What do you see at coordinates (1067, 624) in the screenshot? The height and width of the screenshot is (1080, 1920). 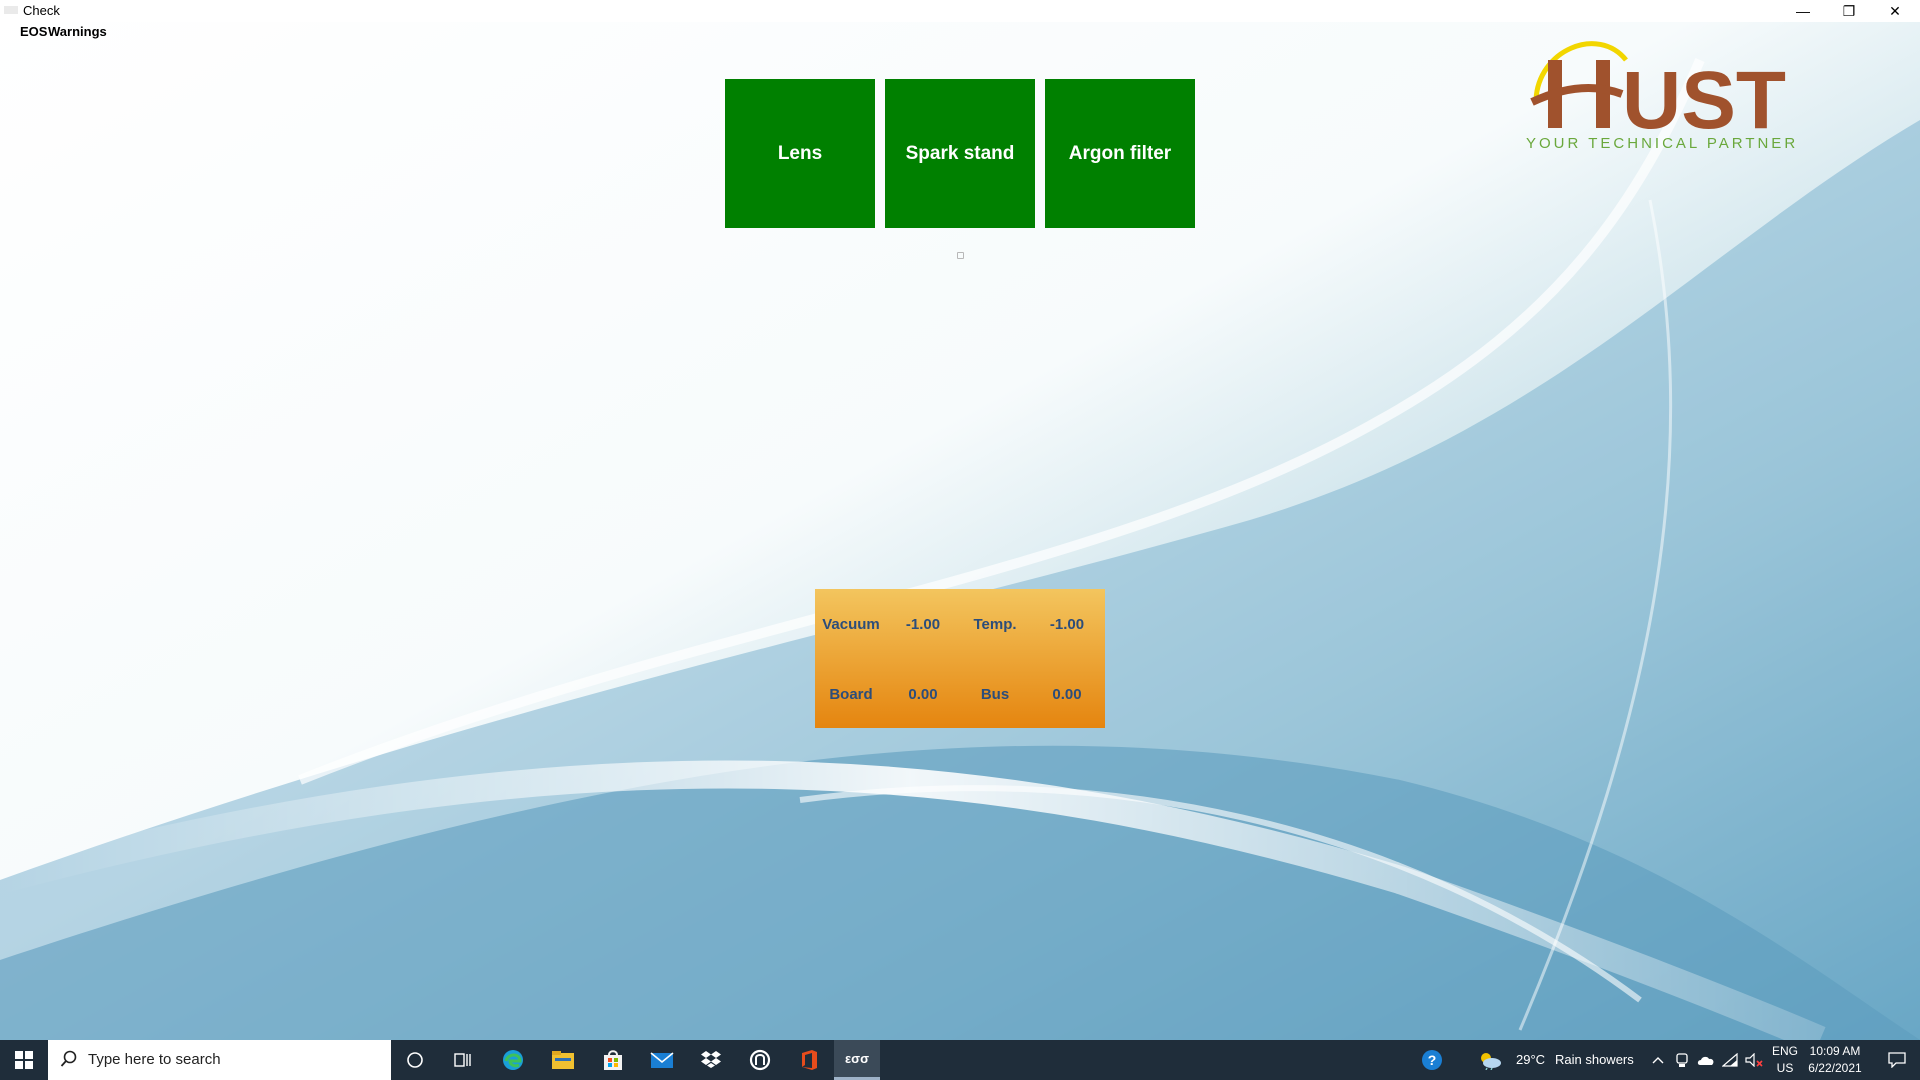 I see `temp-value: -1.00` at bounding box center [1067, 624].